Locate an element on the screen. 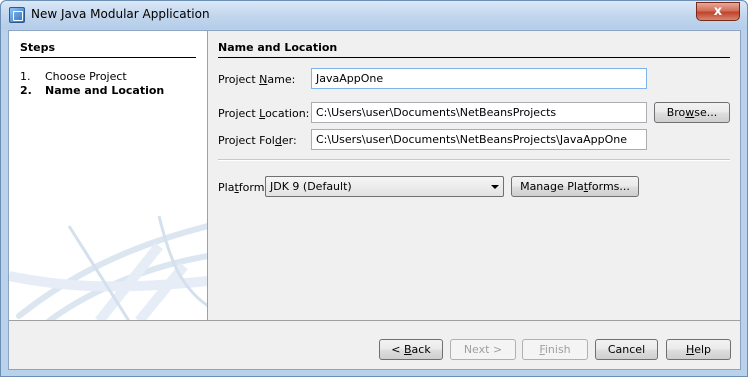  step-choose-project: 1. Choose Project is located at coordinates (73, 76).